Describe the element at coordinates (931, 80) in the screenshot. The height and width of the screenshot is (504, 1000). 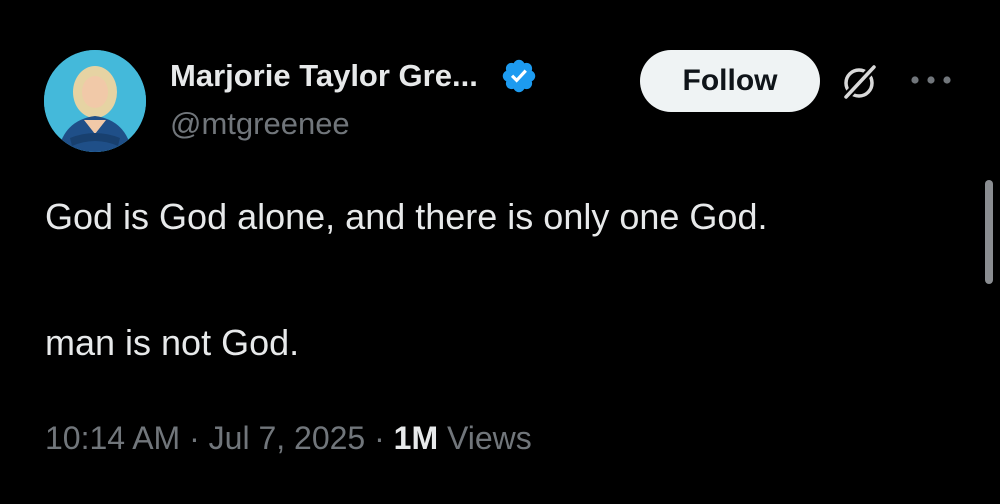
I see `more-options-icon` at that location.